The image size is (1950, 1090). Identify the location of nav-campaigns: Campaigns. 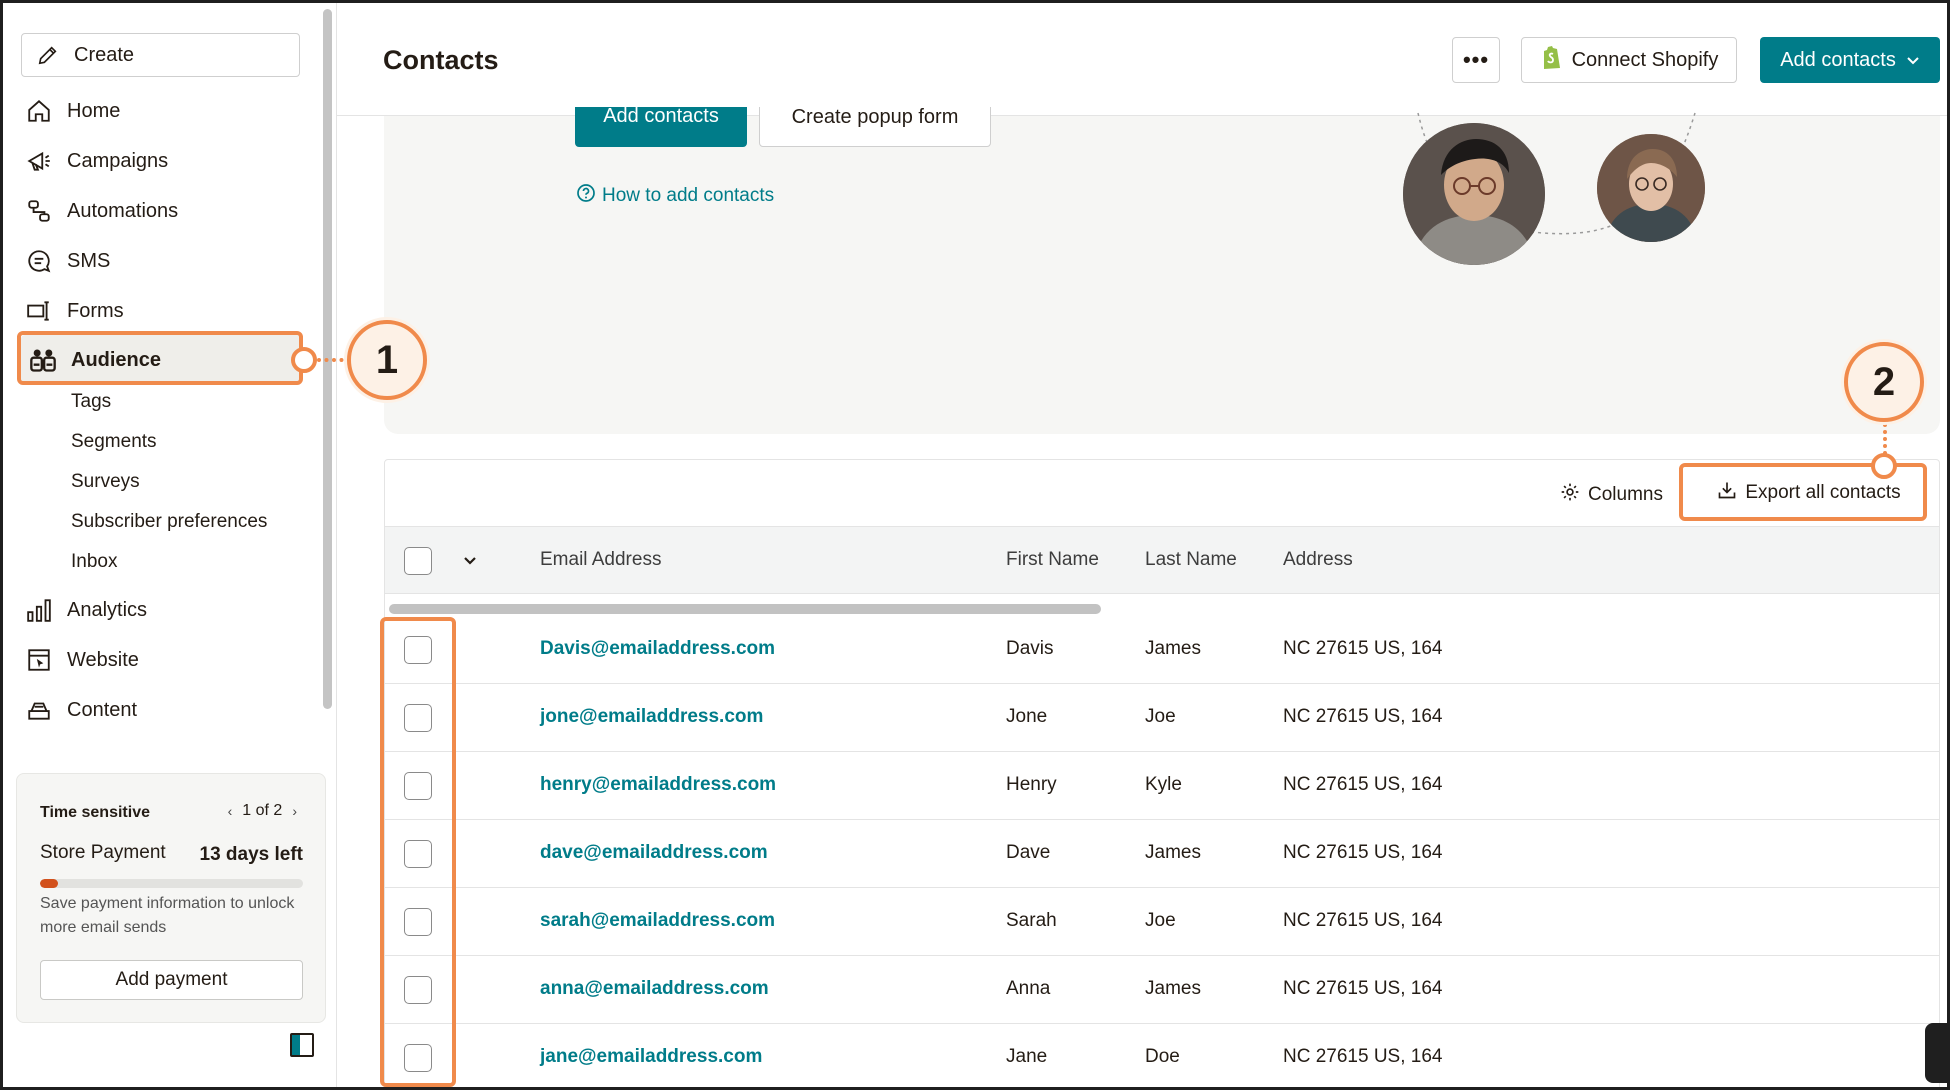
(96, 161).